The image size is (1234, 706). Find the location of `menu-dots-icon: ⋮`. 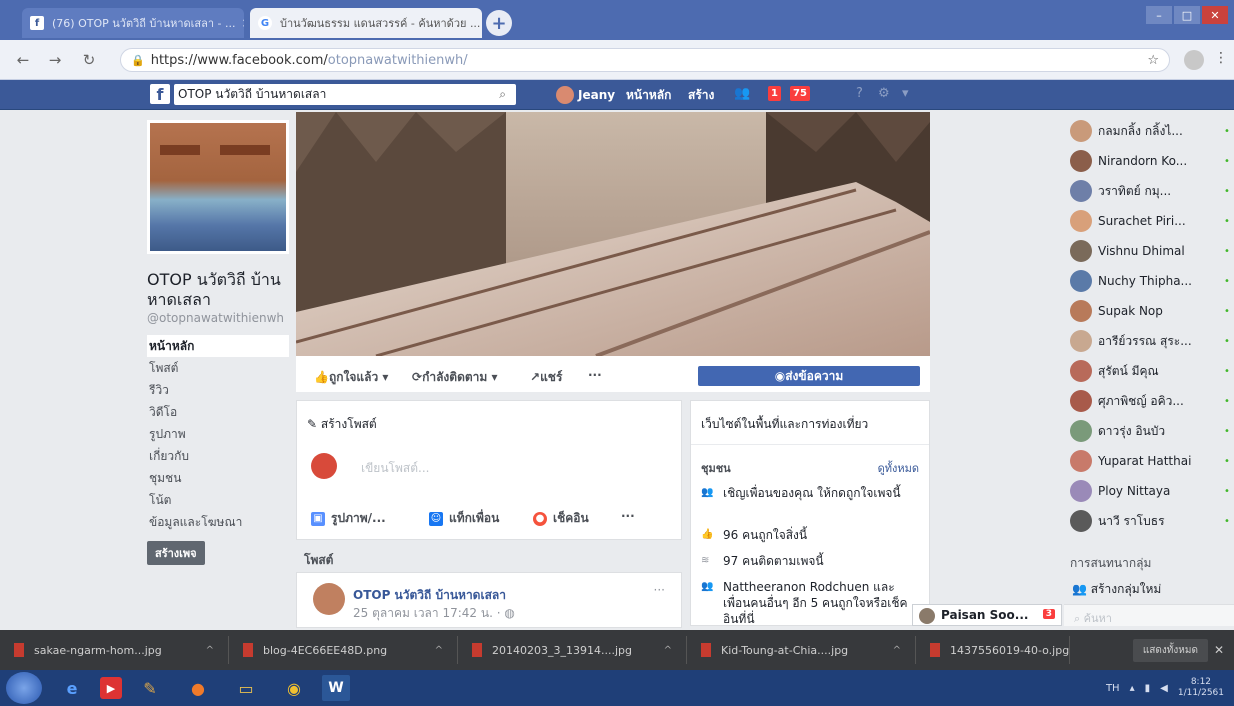

menu-dots-icon: ⋮ is located at coordinates (1221, 58).